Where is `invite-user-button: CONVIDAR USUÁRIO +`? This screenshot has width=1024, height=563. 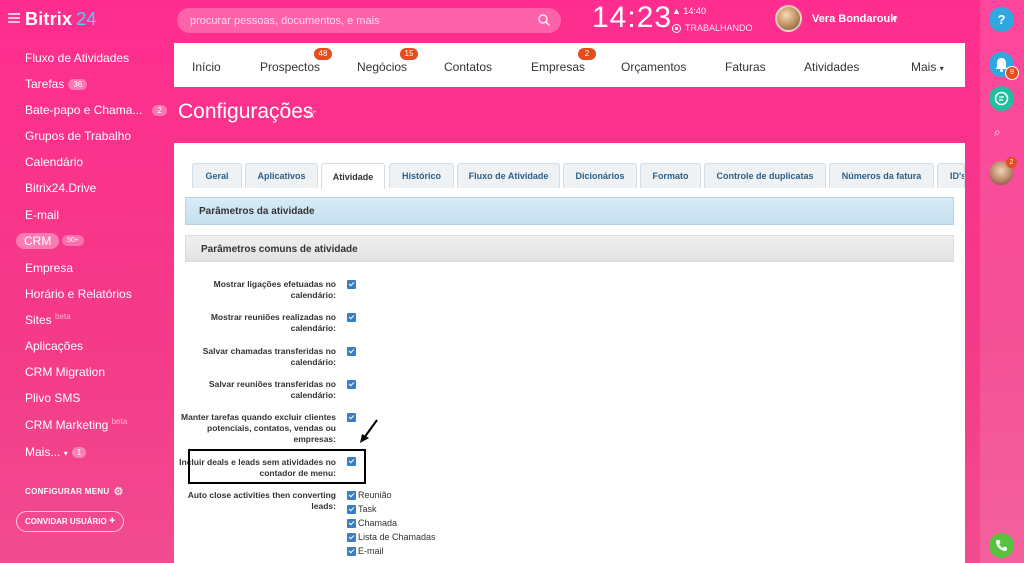 invite-user-button: CONVIDAR USUÁRIO + is located at coordinates (70, 521).